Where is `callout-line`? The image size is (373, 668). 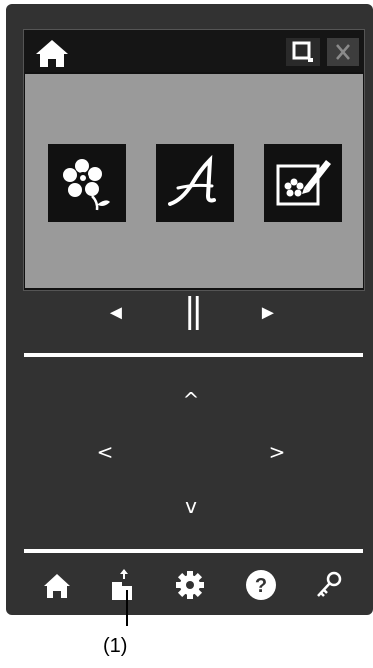 callout-line is located at coordinates (127, 608).